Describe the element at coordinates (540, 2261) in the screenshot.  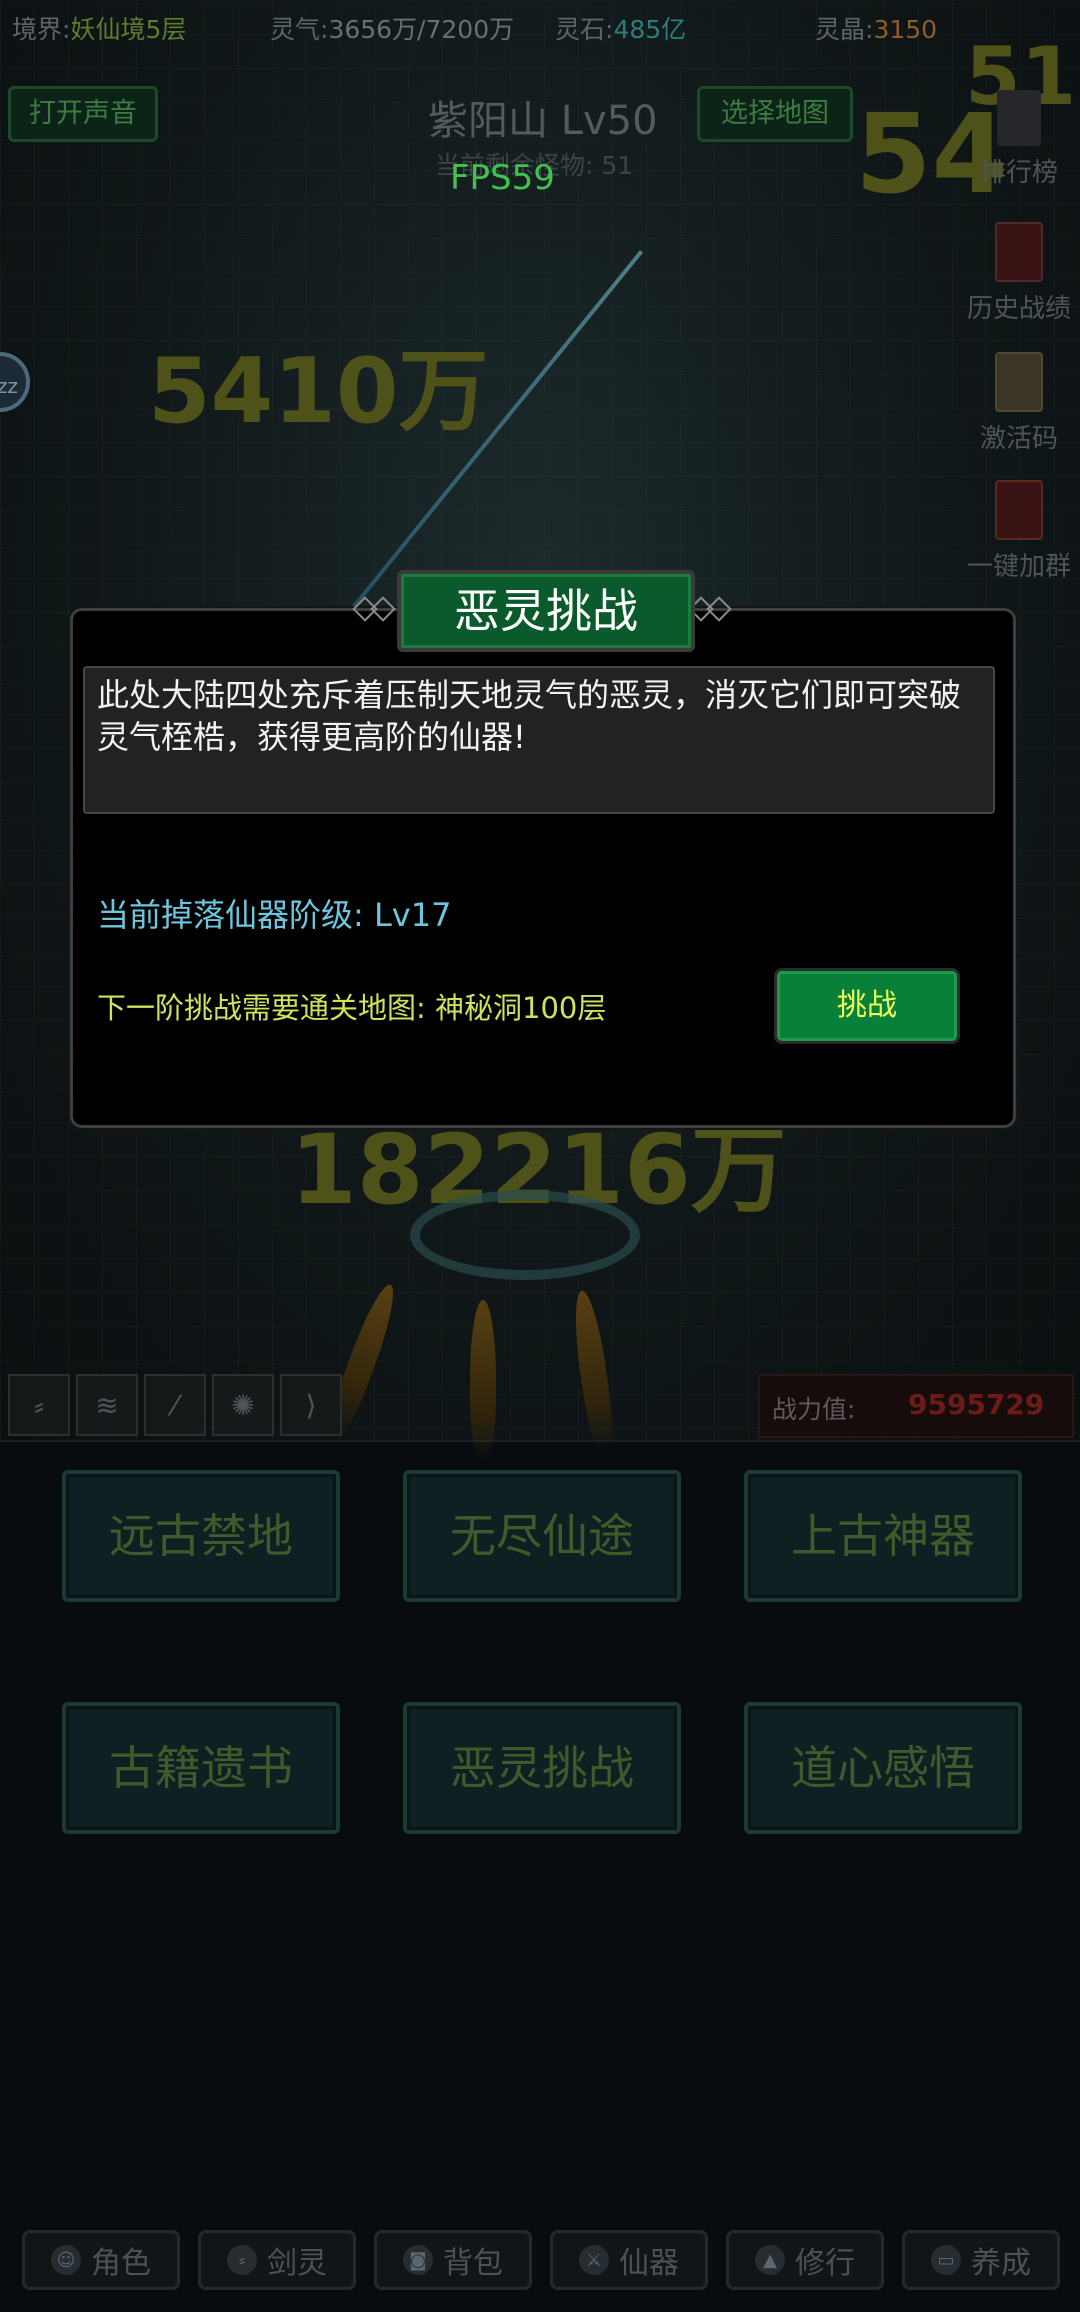
I see `bottom-navigation: ☺ 角色 ⸗ 剑灵 ◙ 背包 ⚔ 仙器 ▲ 修行 ▭ 养成` at that location.